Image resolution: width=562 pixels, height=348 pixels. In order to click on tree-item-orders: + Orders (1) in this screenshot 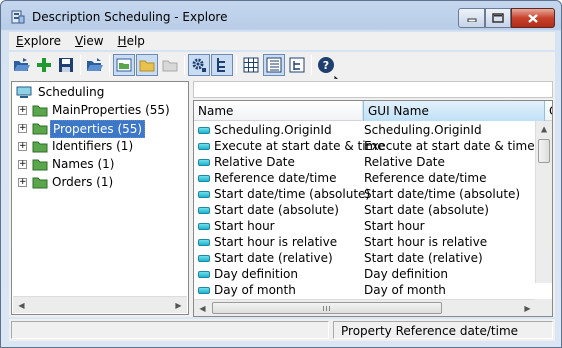, I will do `click(98, 183)`.